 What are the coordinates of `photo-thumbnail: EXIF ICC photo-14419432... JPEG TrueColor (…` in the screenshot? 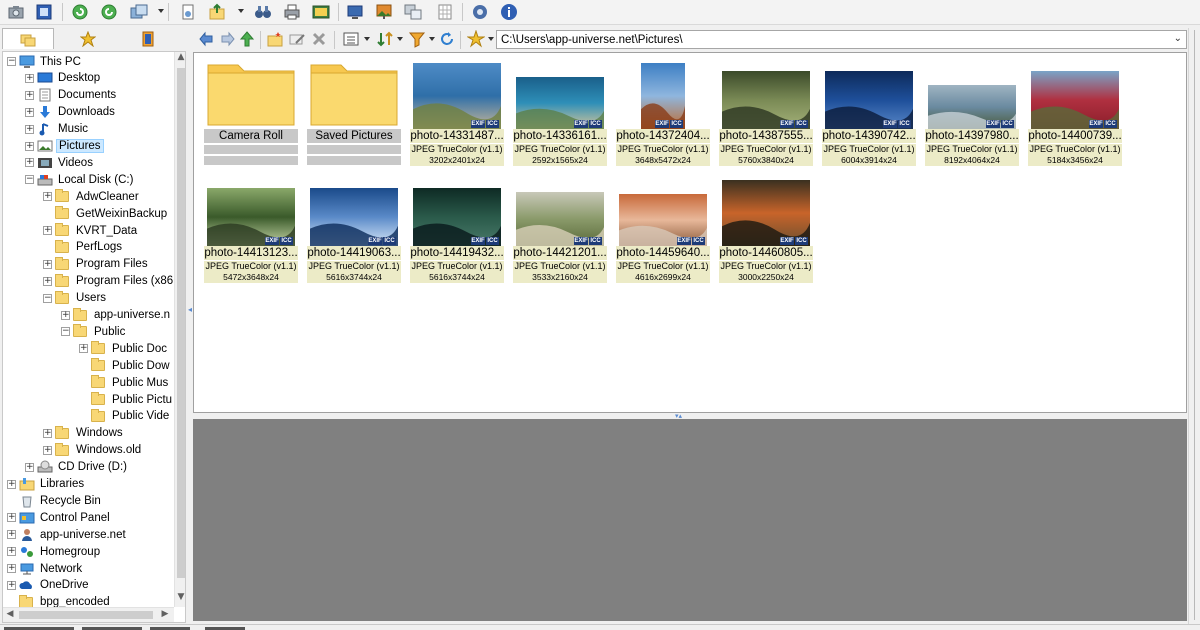 It's located at (457, 231).